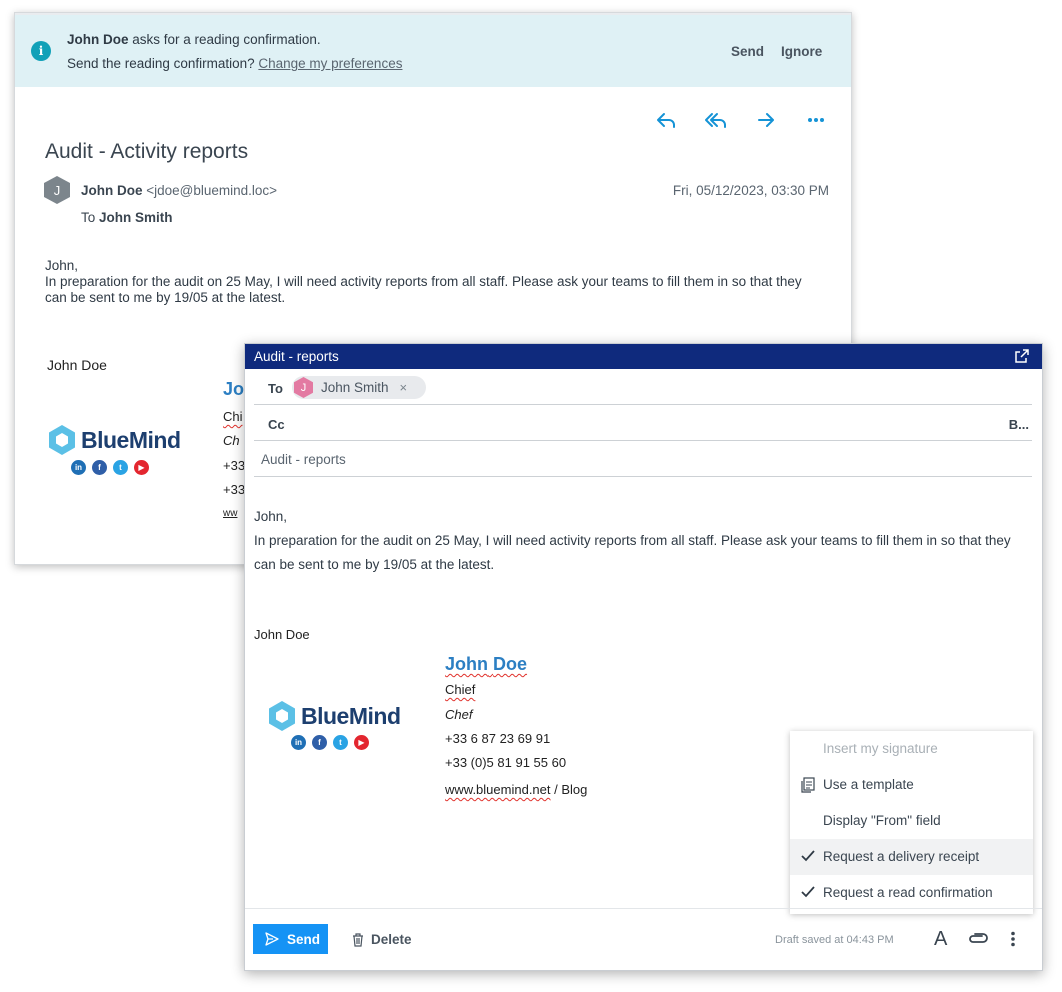 This screenshot has height=992, width=1062. Describe the element at coordinates (282, 634) in the screenshot. I see `compose-signature-name: John Doe` at that location.